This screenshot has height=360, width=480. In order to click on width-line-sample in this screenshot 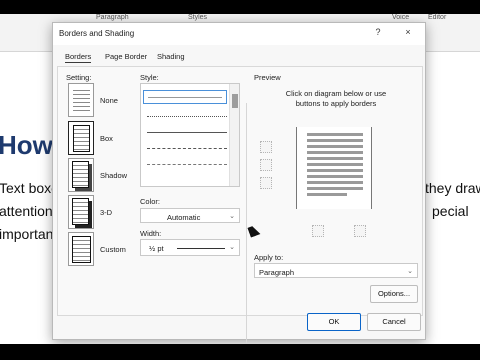, I will do `click(201, 248)`.